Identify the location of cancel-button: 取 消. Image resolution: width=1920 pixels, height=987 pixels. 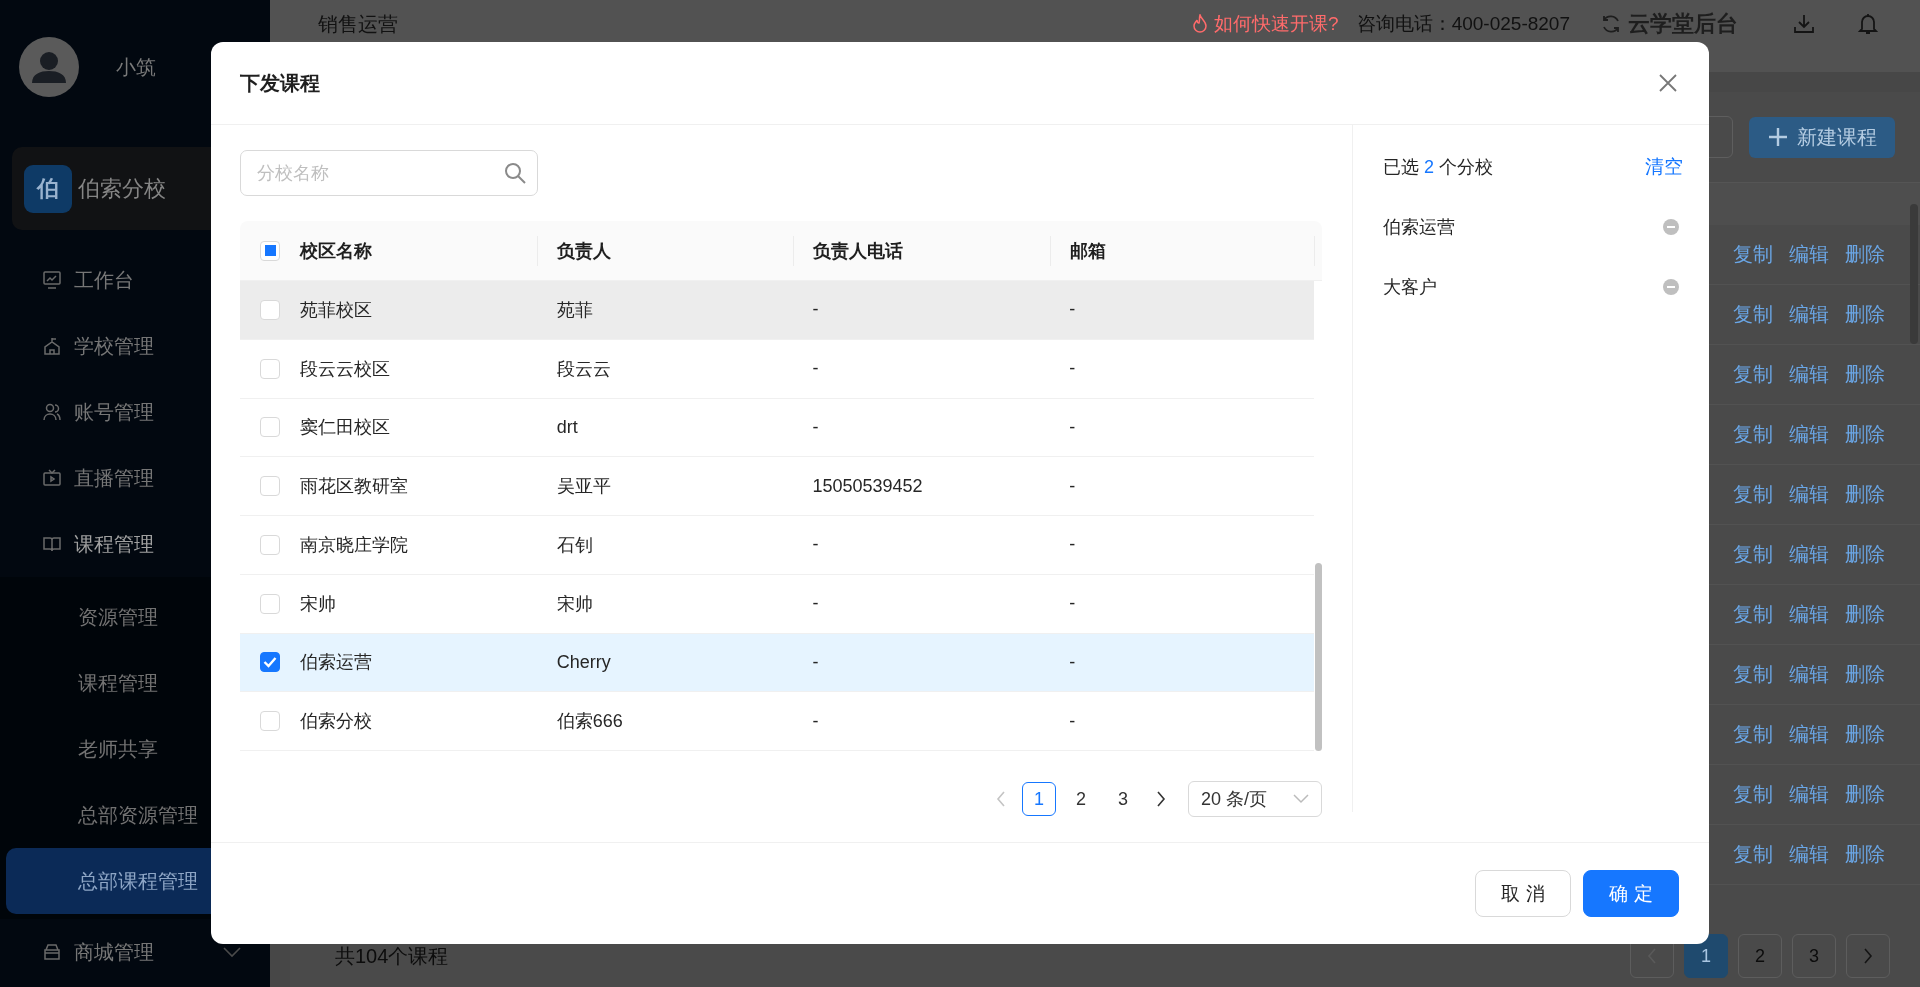
(1523, 893).